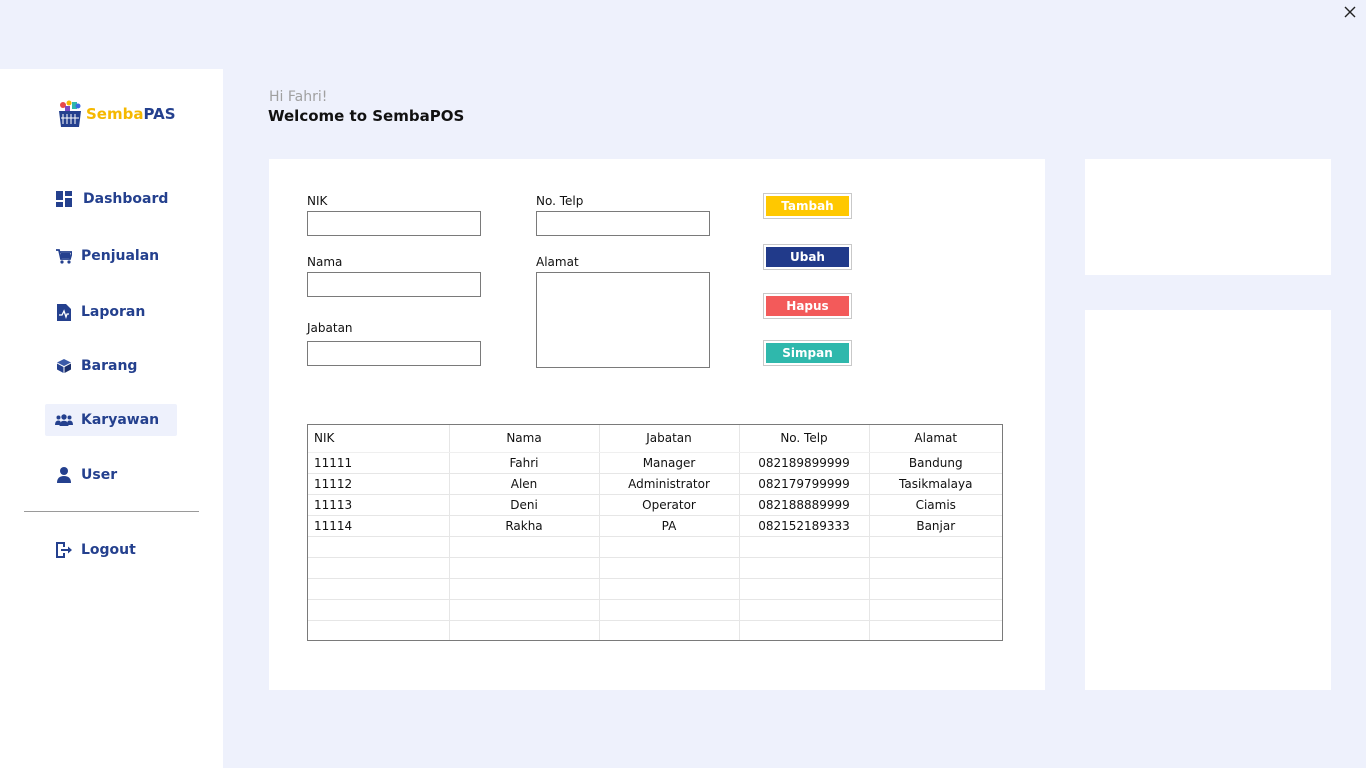 This screenshot has height=768, width=1366. I want to click on ubah-button: Ubah, so click(807, 257).